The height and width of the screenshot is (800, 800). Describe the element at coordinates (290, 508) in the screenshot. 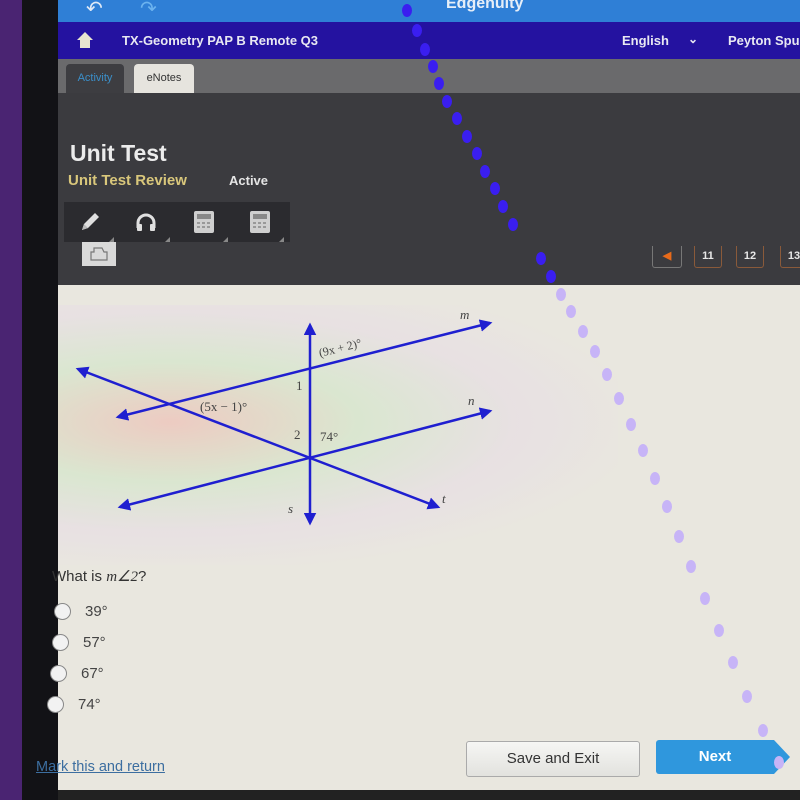

I see `label-s: s` at that location.